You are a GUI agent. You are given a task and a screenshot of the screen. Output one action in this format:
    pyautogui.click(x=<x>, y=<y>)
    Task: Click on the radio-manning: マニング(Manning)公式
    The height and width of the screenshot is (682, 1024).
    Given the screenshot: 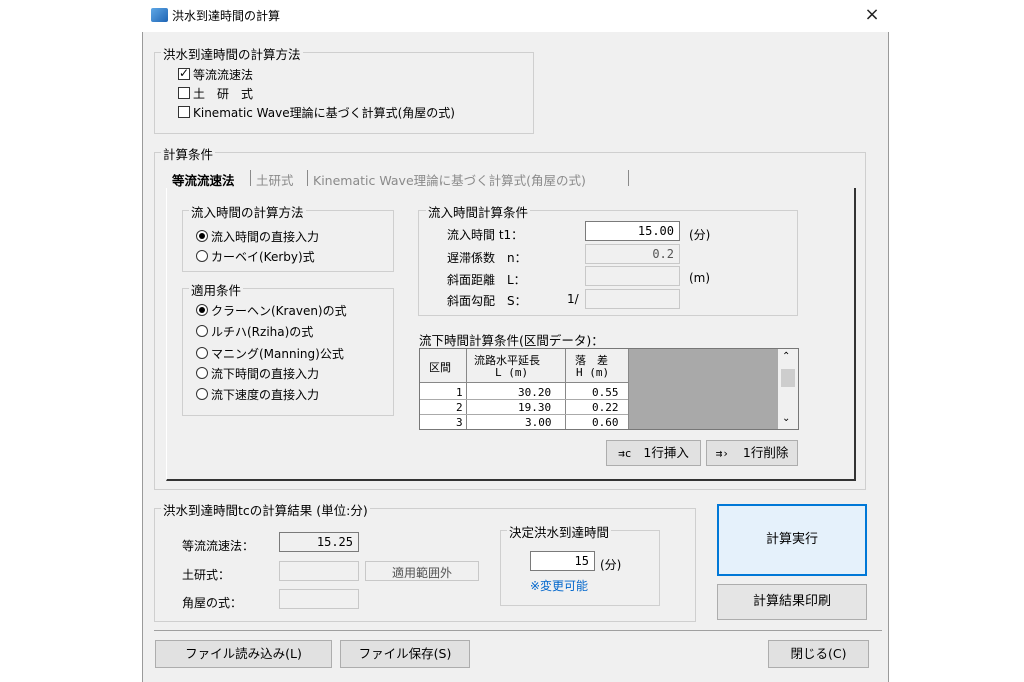 What is the action you would take?
    pyautogui.click(x=270, y=353)
    